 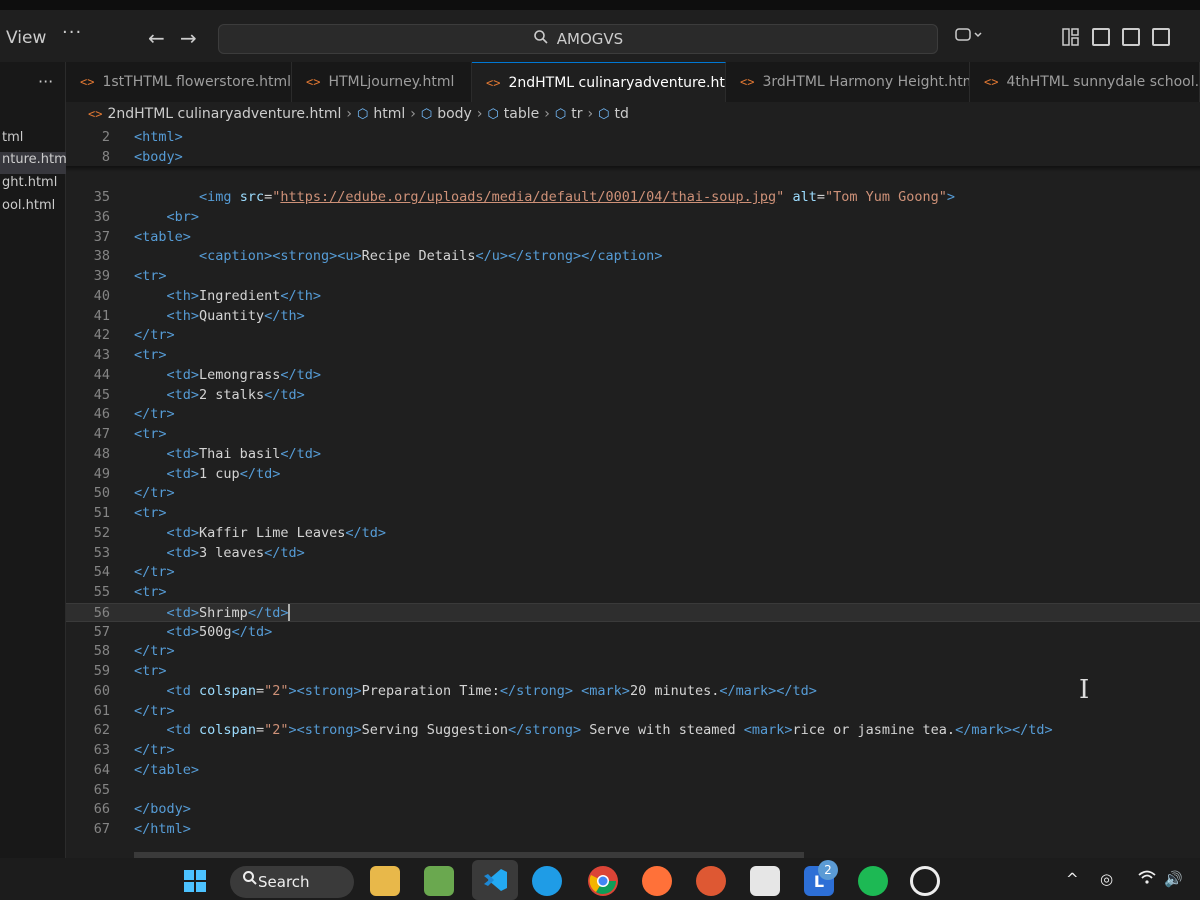 What do you see at coordinates (633, 671) in the screenshot?
I see `code-line: 59 <tr>` at bounding box center [633, 671].